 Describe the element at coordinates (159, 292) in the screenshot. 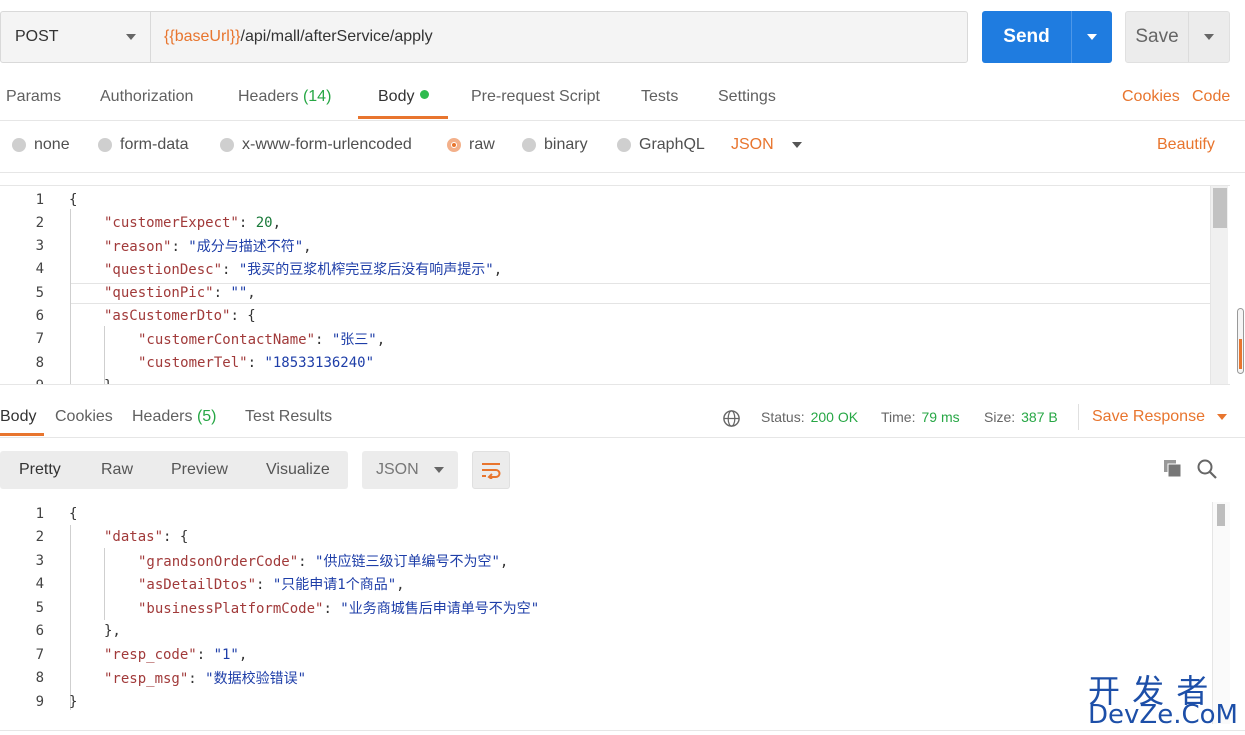

I see `json-key: "questionPic"` at that location.